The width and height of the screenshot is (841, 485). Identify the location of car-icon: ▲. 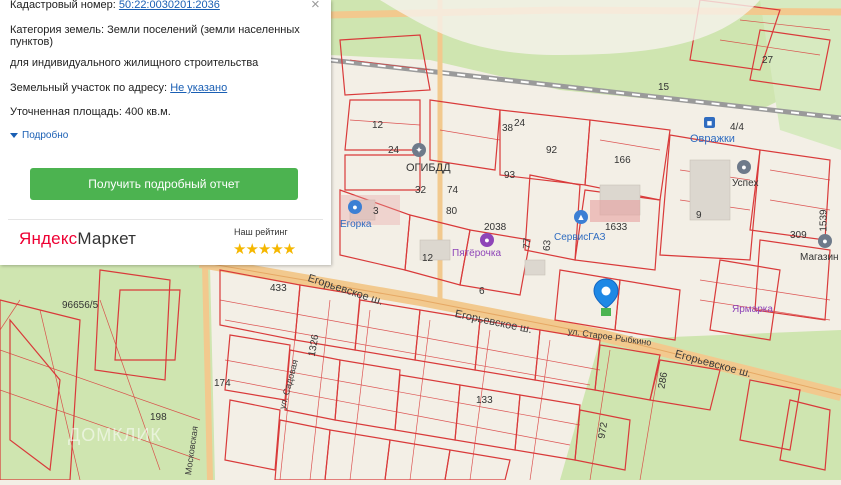
(581, 217).